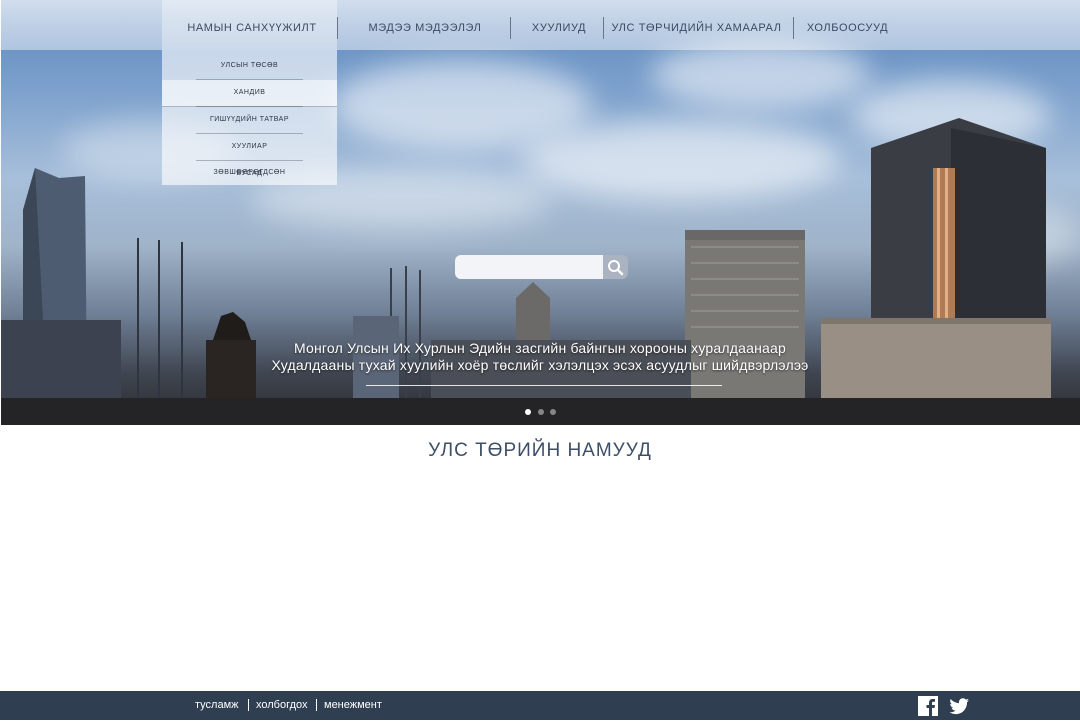  Describe the element at coordinates (217, 705) in the screenshot. I see `footer-link-help: тусламж` at that location.